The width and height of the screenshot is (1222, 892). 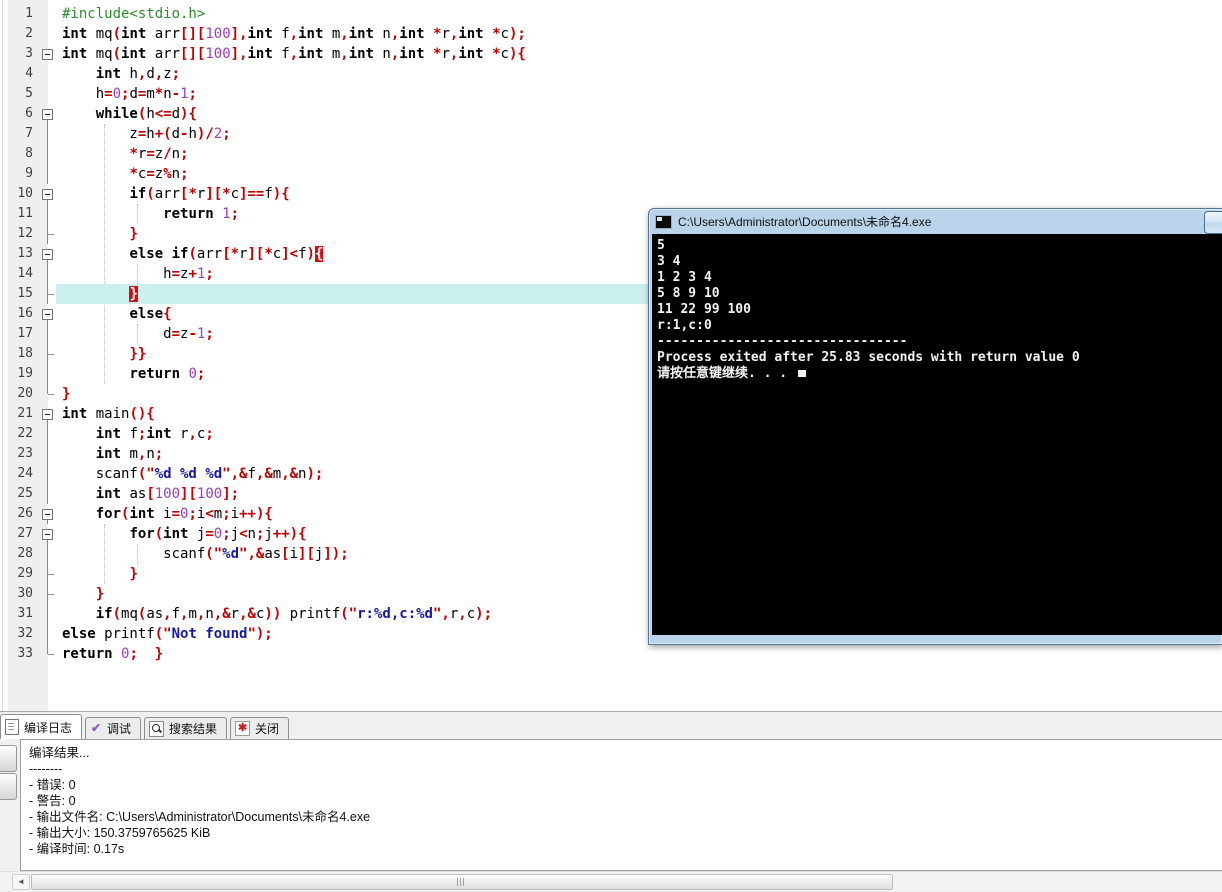 What do you see at coordinates (20, 214) in the screenshot?
I see `line-number: 11` at bounding box center [20, 214].